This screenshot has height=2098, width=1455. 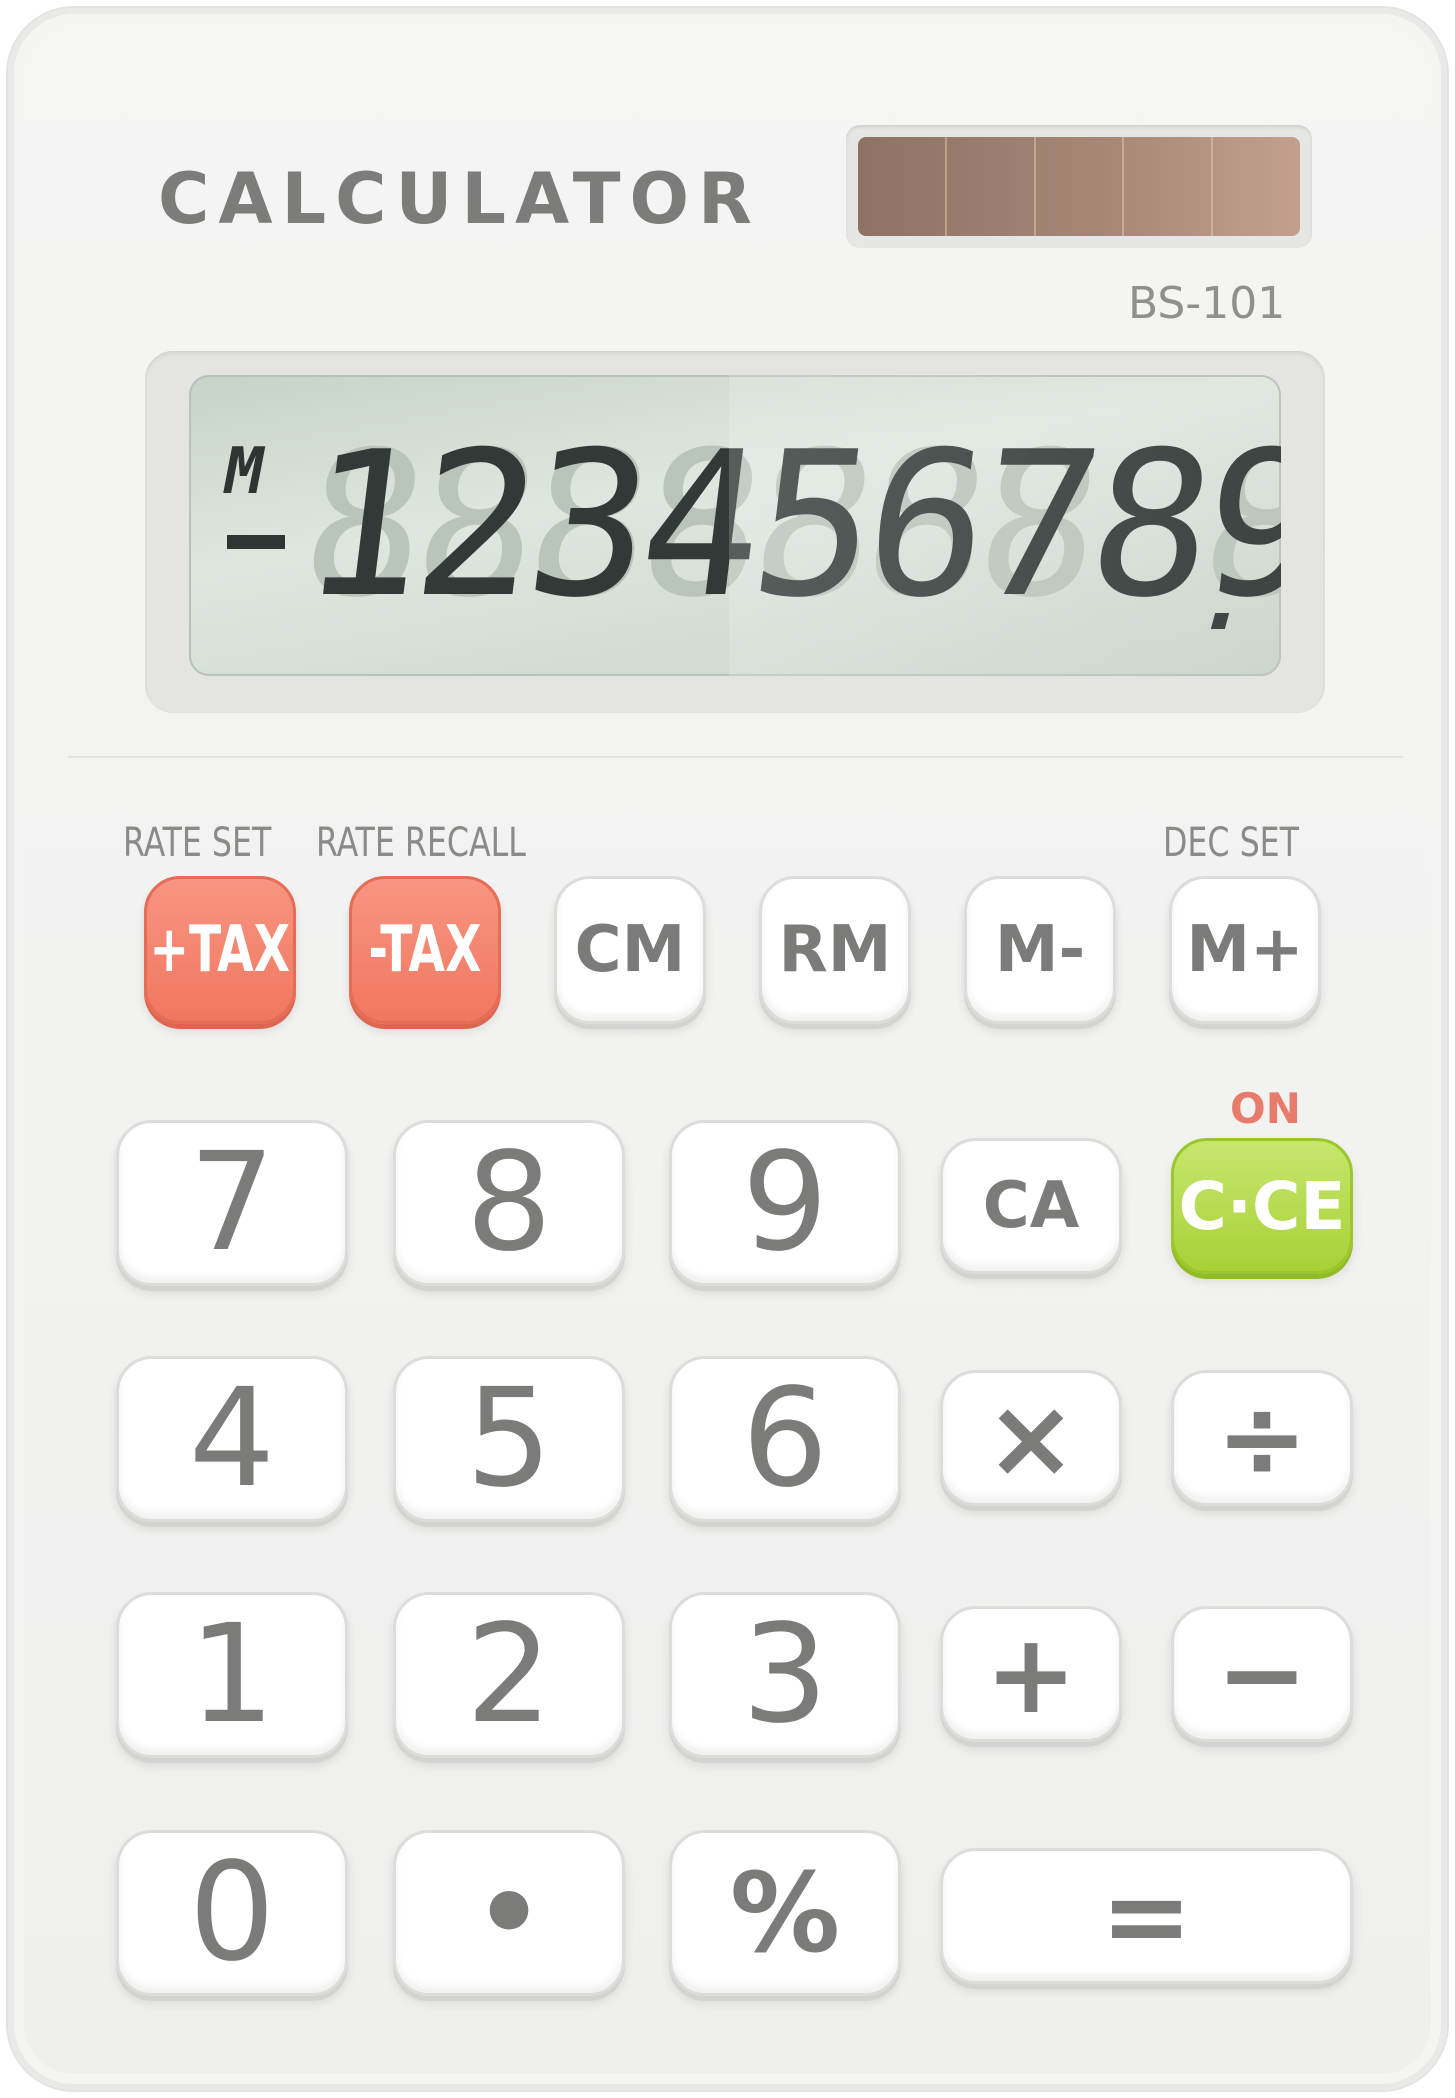 What do you see at coordinates (244, 472) in the screenshot?
I see `memory-indicator: M` at bounding box center [244, 472].